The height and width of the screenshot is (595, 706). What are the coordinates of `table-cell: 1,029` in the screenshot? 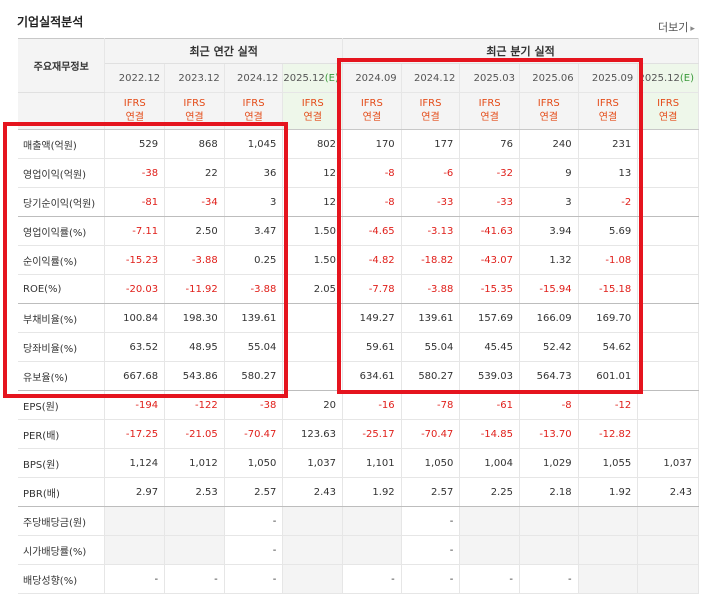 It's located at (549, 463).